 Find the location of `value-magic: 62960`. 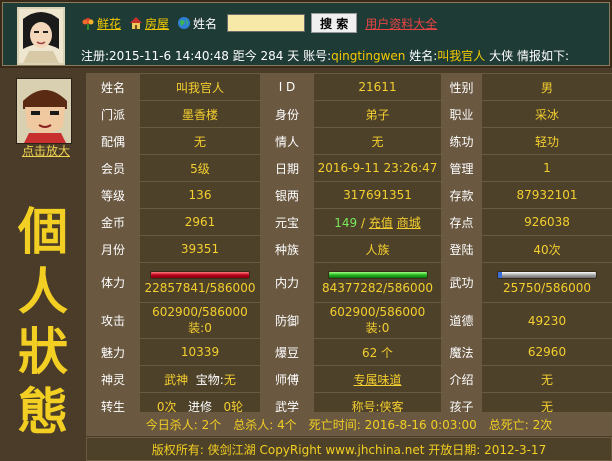

value-magic: 62960 is located at coordinates (546, 352).